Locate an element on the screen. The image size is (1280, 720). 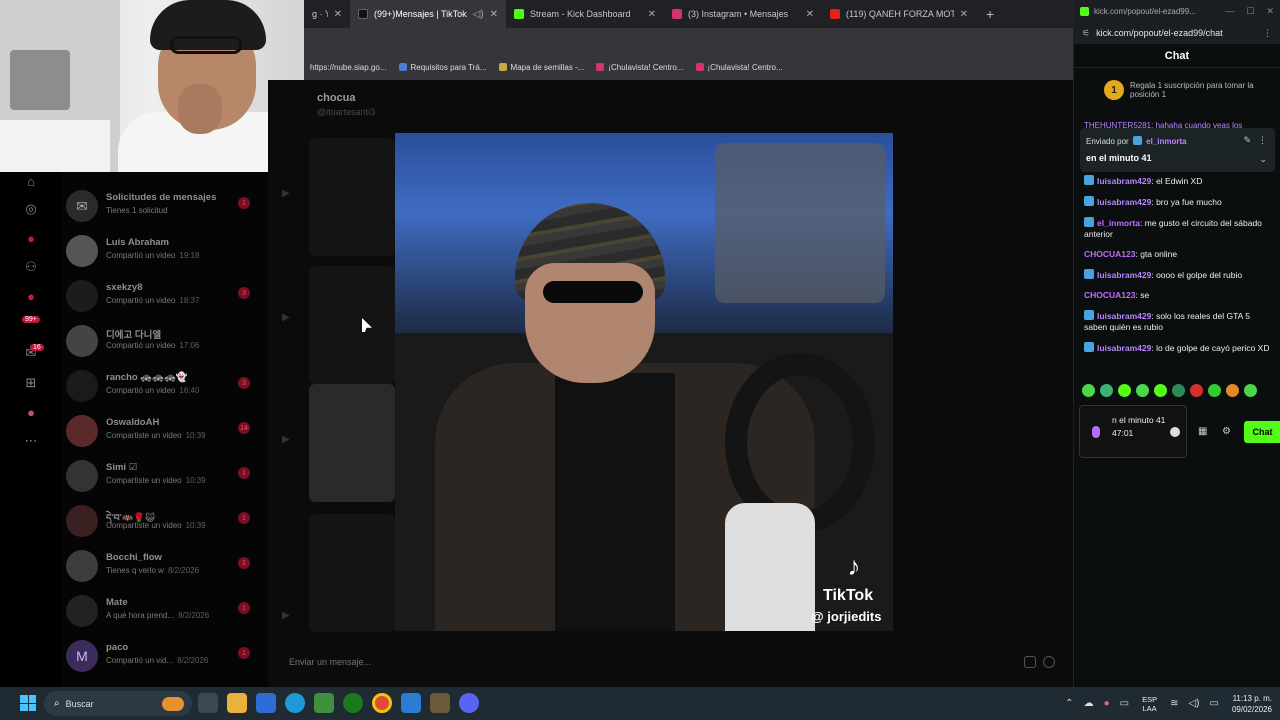
gif-icon is located at coordinates (1030, 662).